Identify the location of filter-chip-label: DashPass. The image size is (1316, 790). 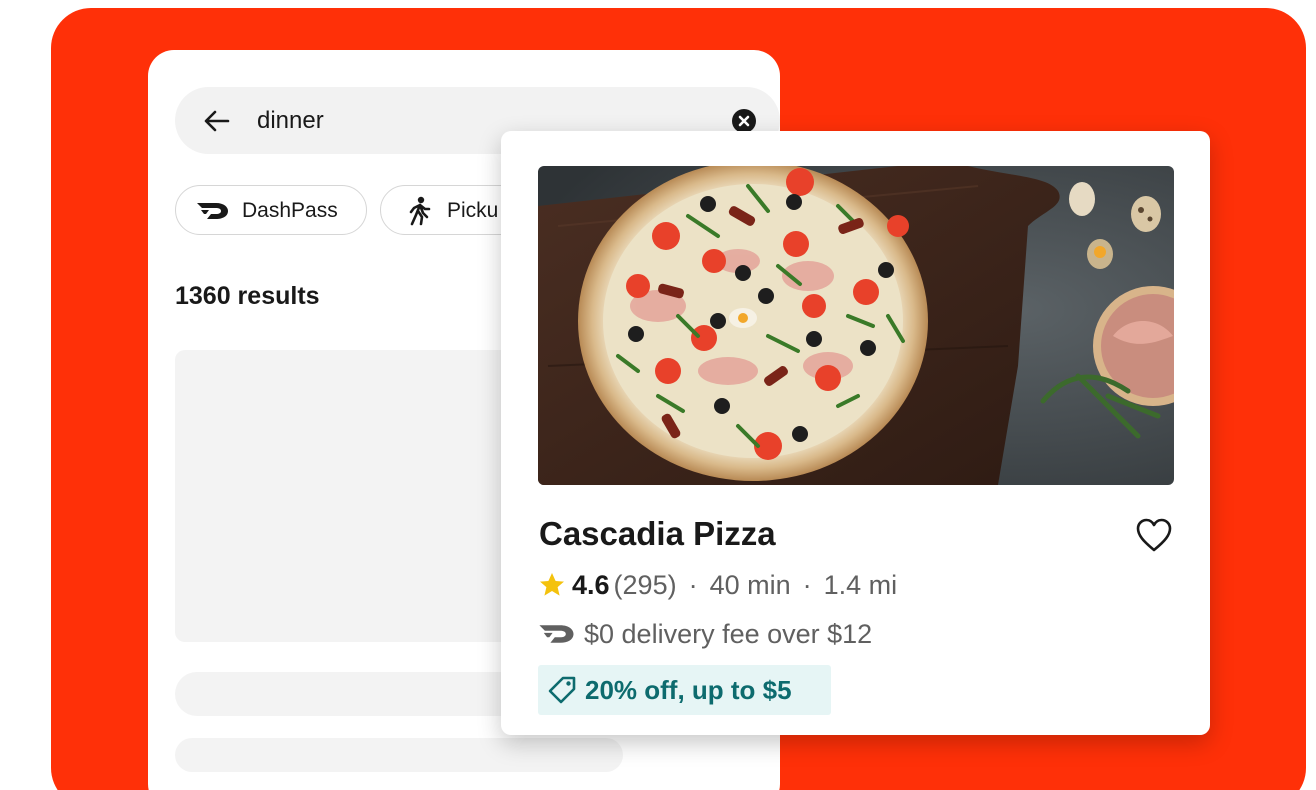
(290, 210).